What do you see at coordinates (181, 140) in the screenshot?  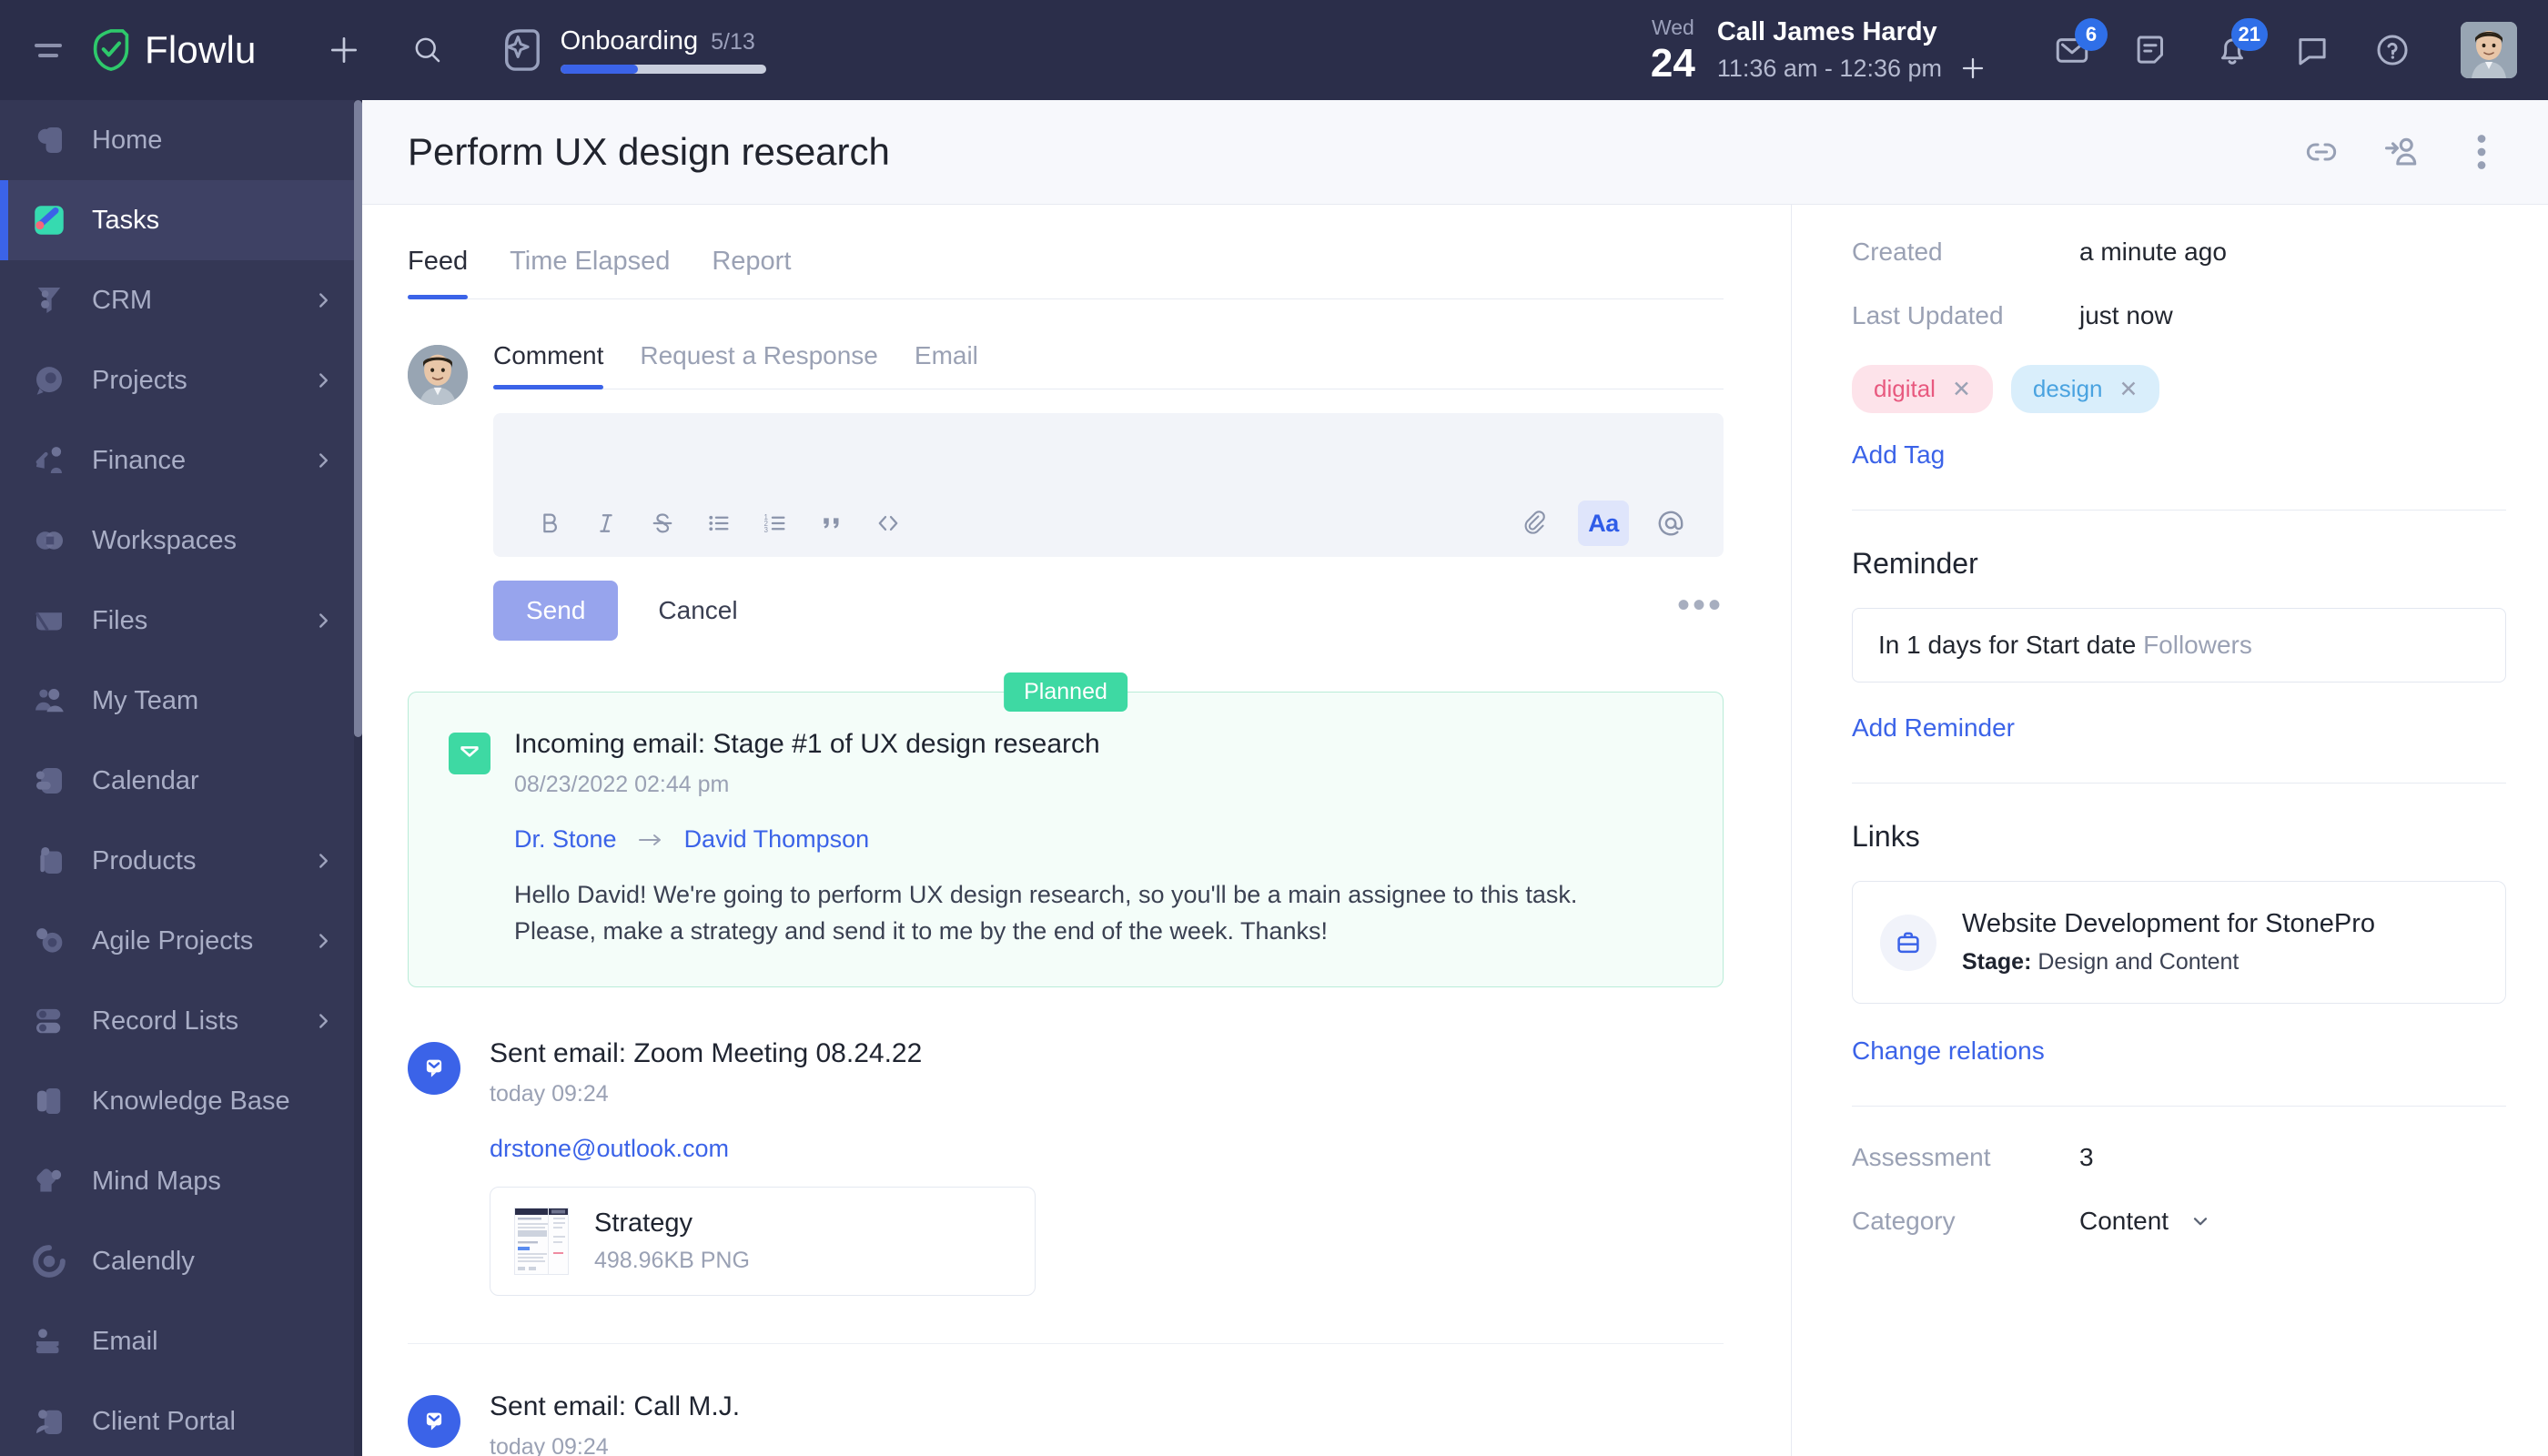 I see `sidebar-item-home: Home` at bounding box center [181, 140].